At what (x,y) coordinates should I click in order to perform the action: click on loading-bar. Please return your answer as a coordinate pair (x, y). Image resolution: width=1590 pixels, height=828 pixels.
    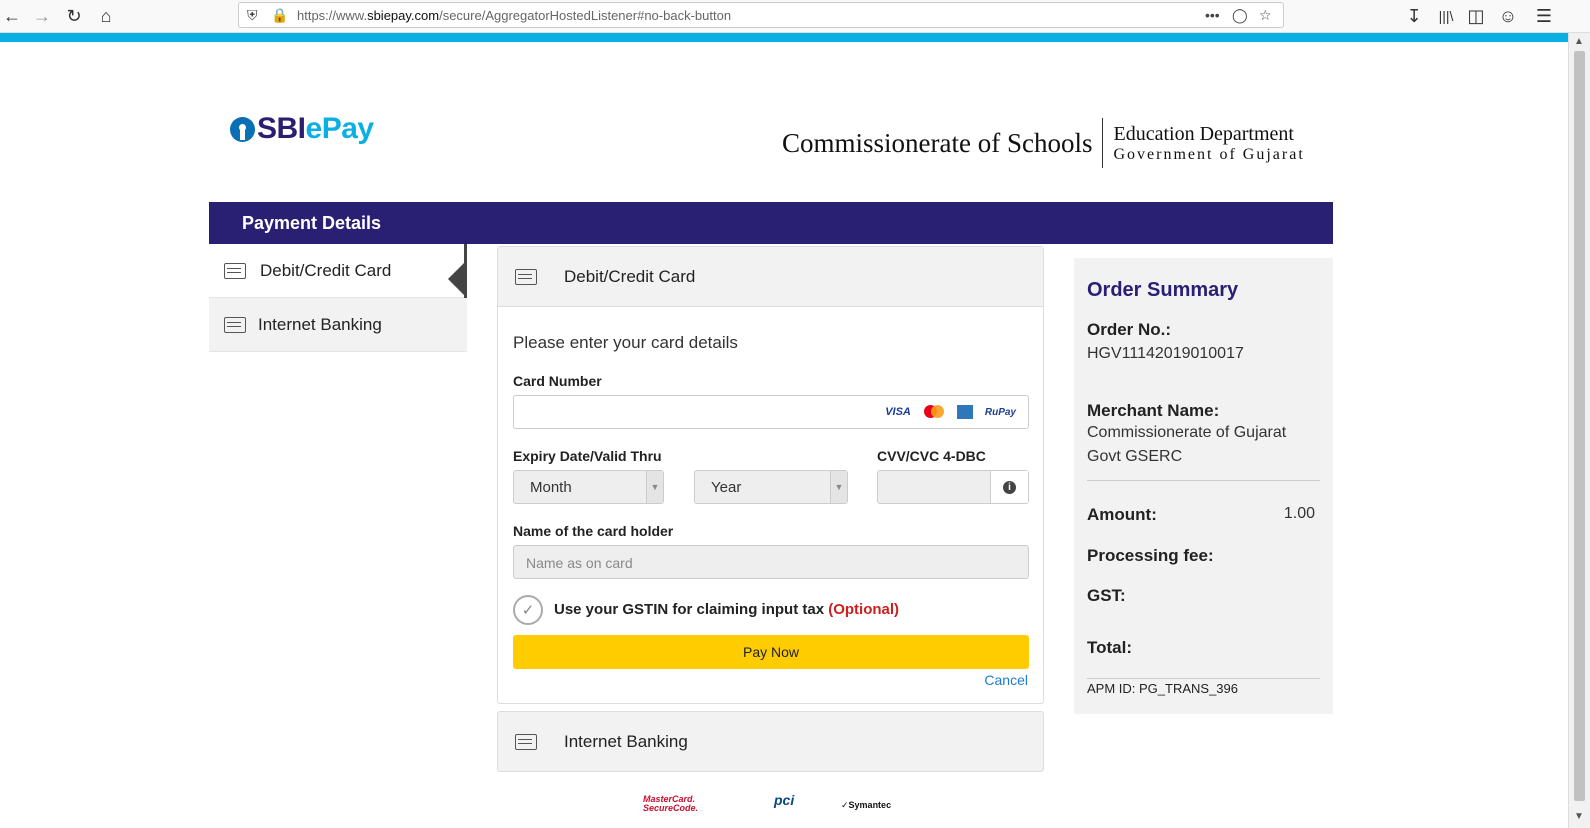
    Looking at the image, I should click on (784, 37).